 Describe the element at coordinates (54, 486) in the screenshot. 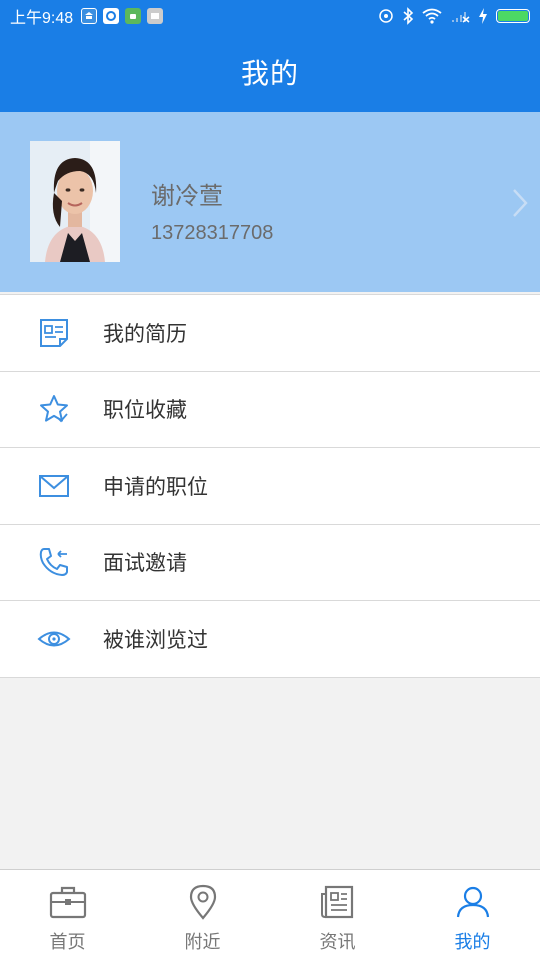

I see `envelope-icon` at that location.